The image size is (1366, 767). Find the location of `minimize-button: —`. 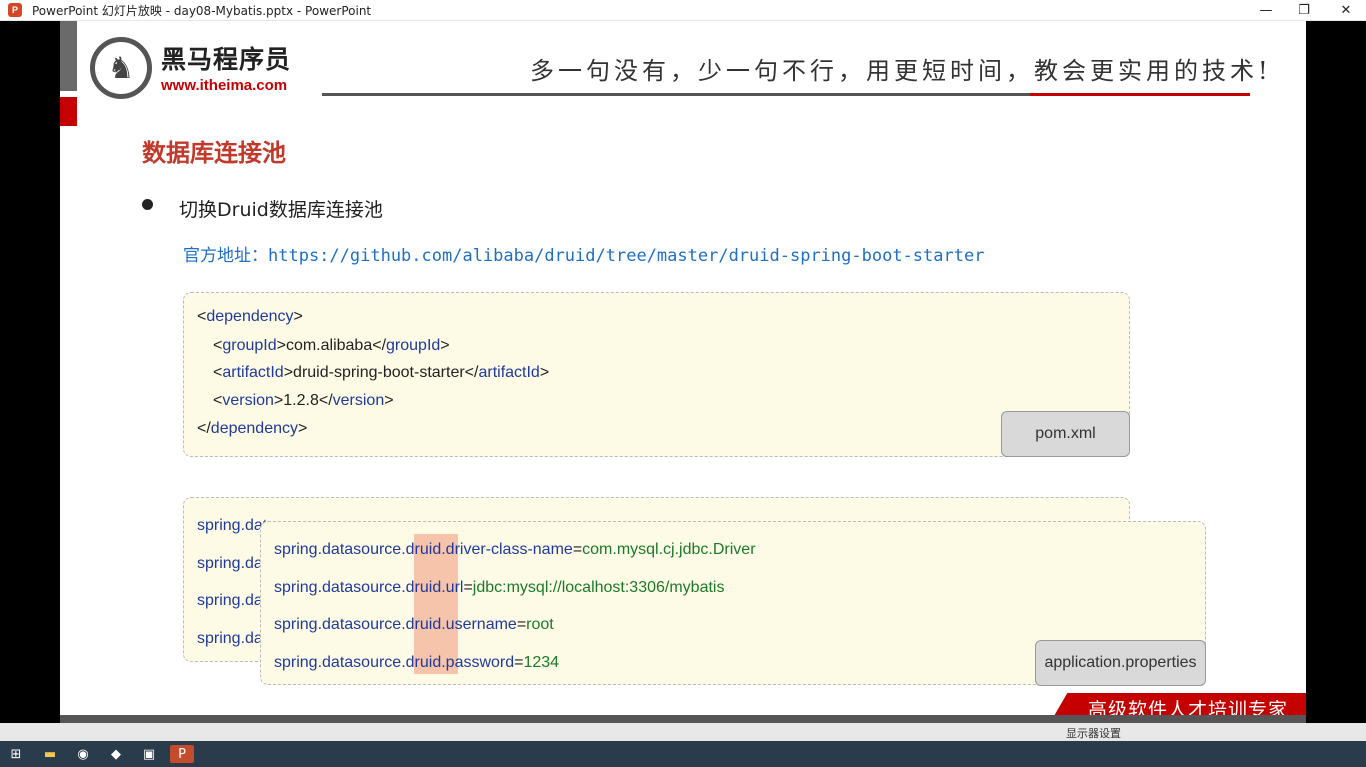

minimize-button: — is located at coordinates (1266, 10).